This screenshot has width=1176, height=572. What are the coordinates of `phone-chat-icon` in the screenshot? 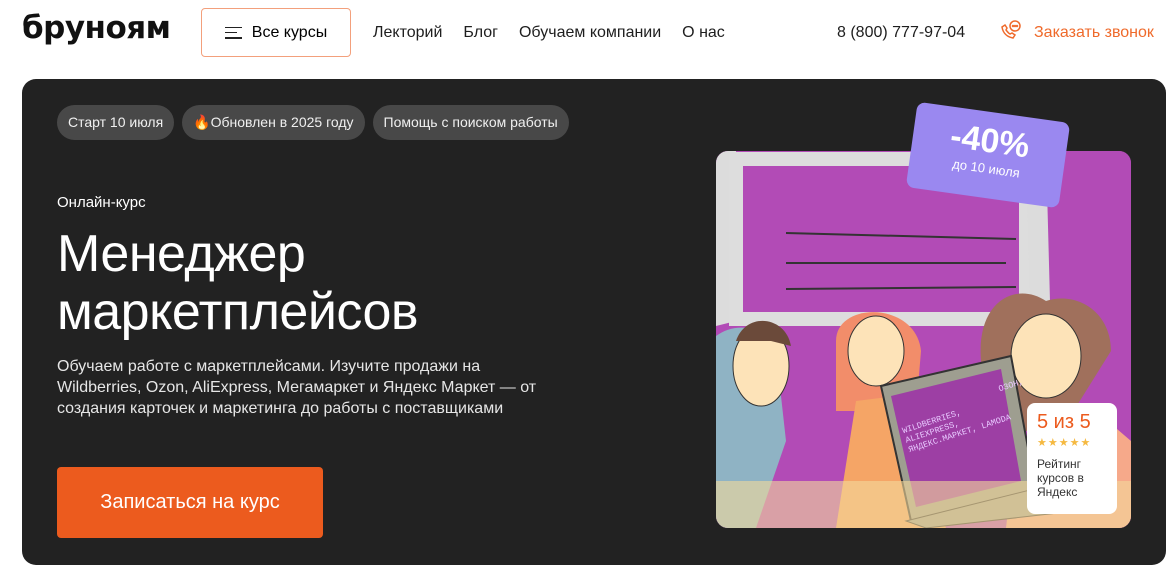 It's located at (1010, 31).